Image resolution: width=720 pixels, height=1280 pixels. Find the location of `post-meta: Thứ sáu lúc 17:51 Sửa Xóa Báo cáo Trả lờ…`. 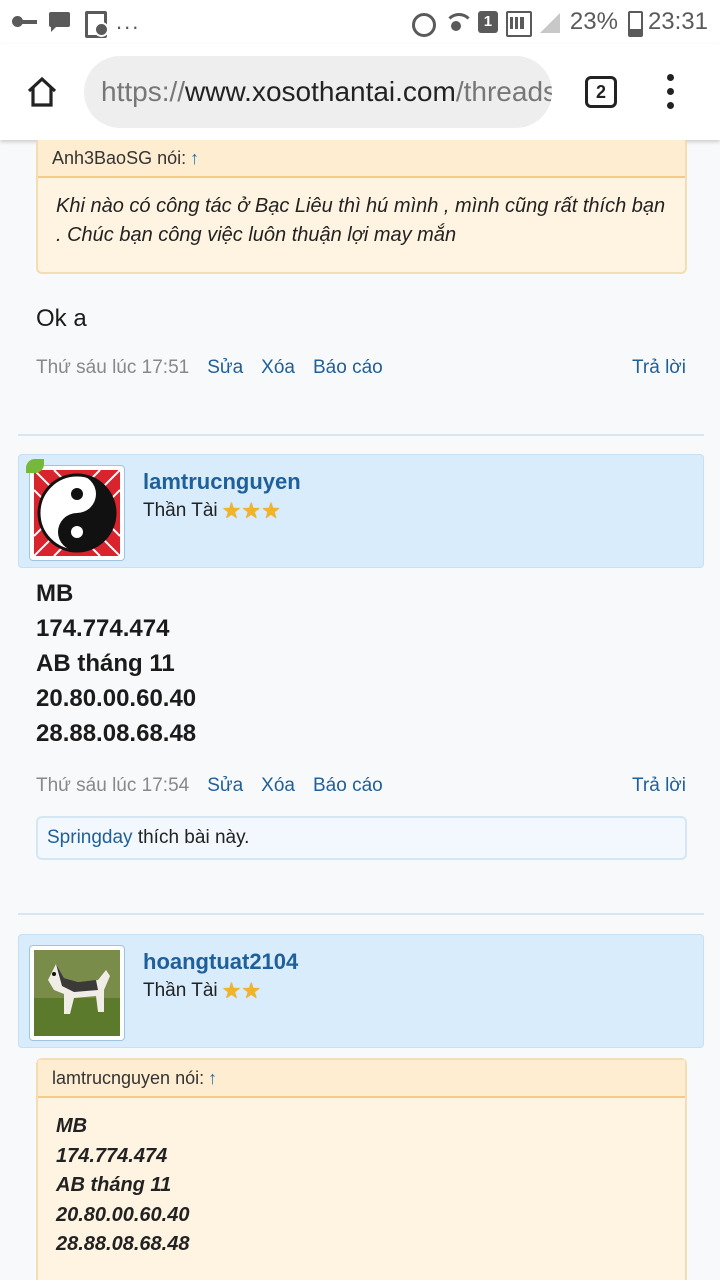

post-meta: Thứ sáu lúc 17:51 Sửa Xóa Báo cáo Trả lờ… is located at coordinates (361, 368).